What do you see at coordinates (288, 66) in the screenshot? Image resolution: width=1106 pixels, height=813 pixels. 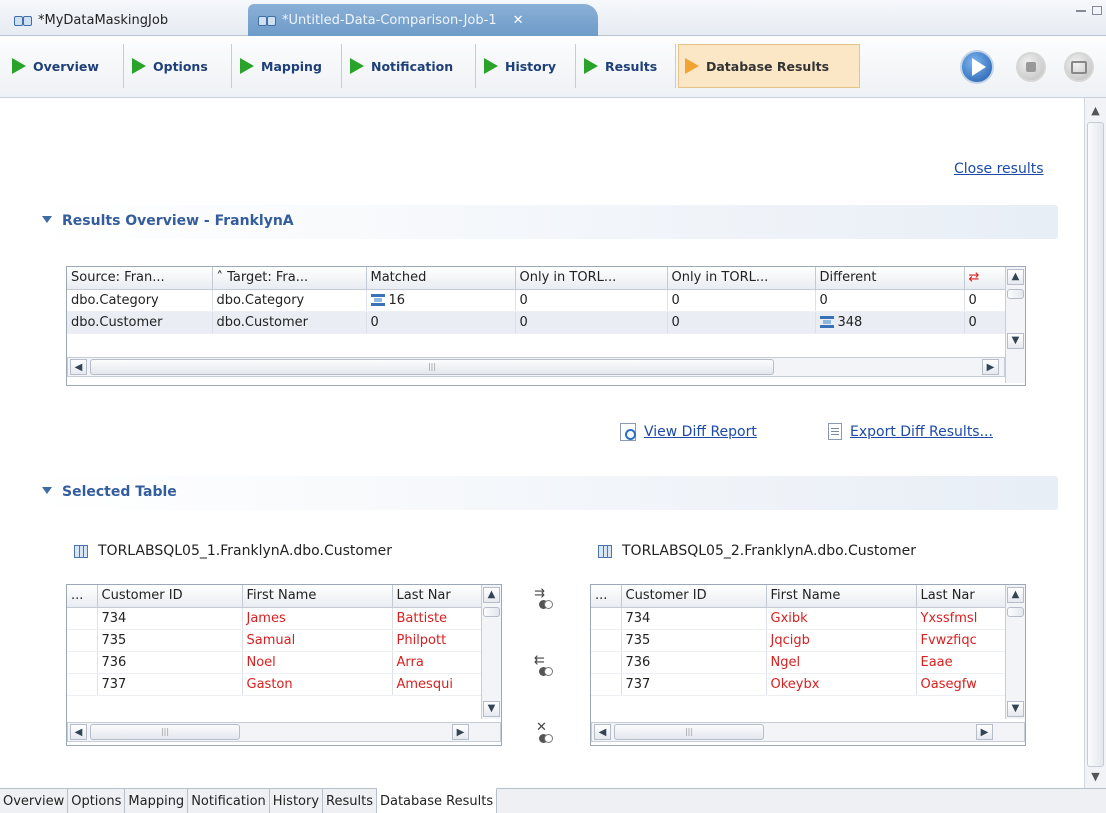 I see `tab-mapping: Mapping` at bounding box center [288, 66].